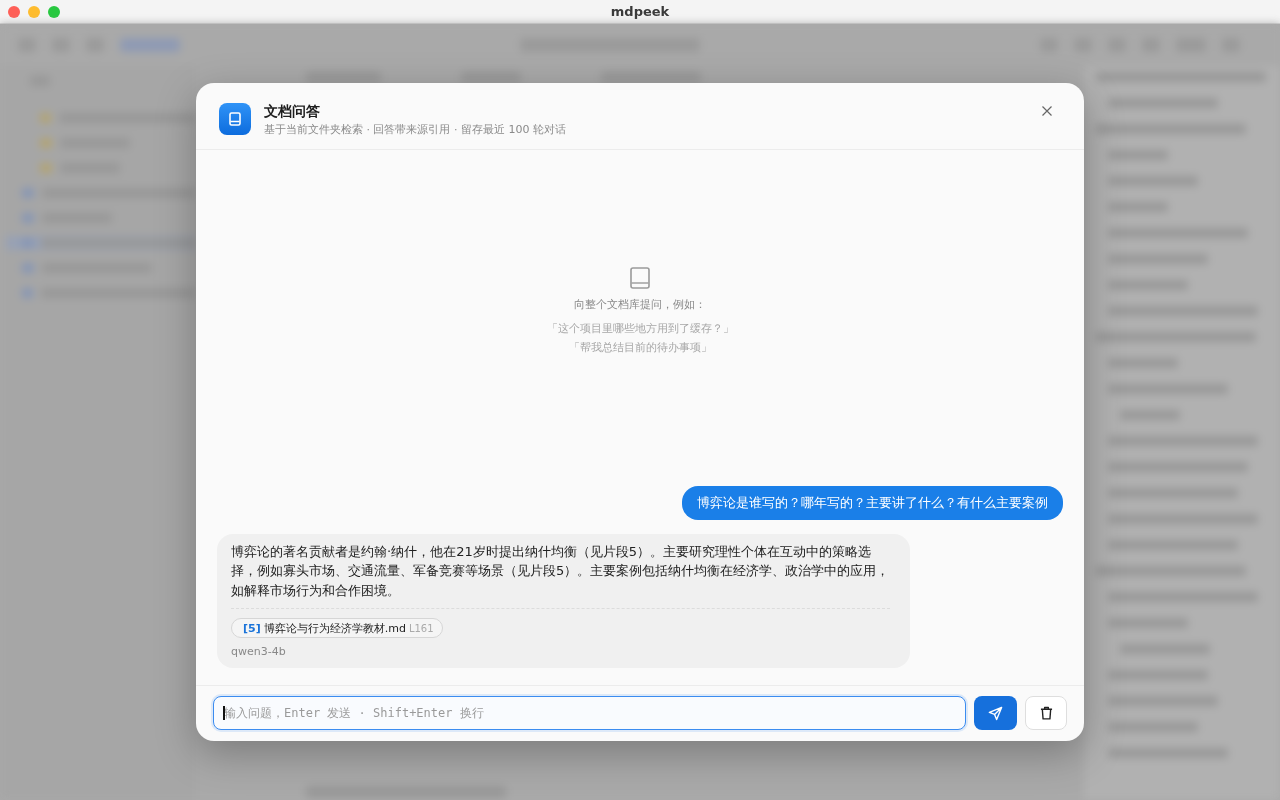 This screenshot has height=800, width=1280. Describe the element at coordinates (640, 304) in the screenshot. I see `empty-state-prompt: 向整个文档库提问，例如：` at that location.